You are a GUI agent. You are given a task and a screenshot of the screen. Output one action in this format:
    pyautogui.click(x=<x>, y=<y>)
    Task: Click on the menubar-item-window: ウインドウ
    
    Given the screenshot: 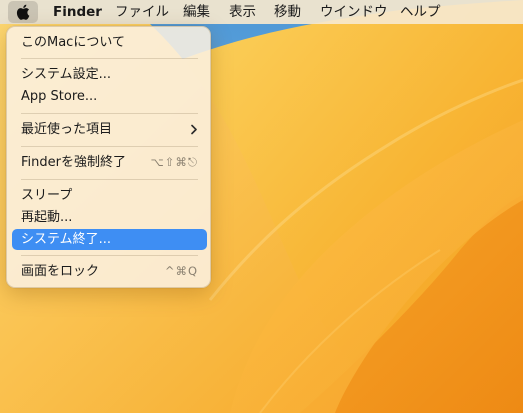 What is the action you would take?
    pyautogui.click(x=354, y=12)
    